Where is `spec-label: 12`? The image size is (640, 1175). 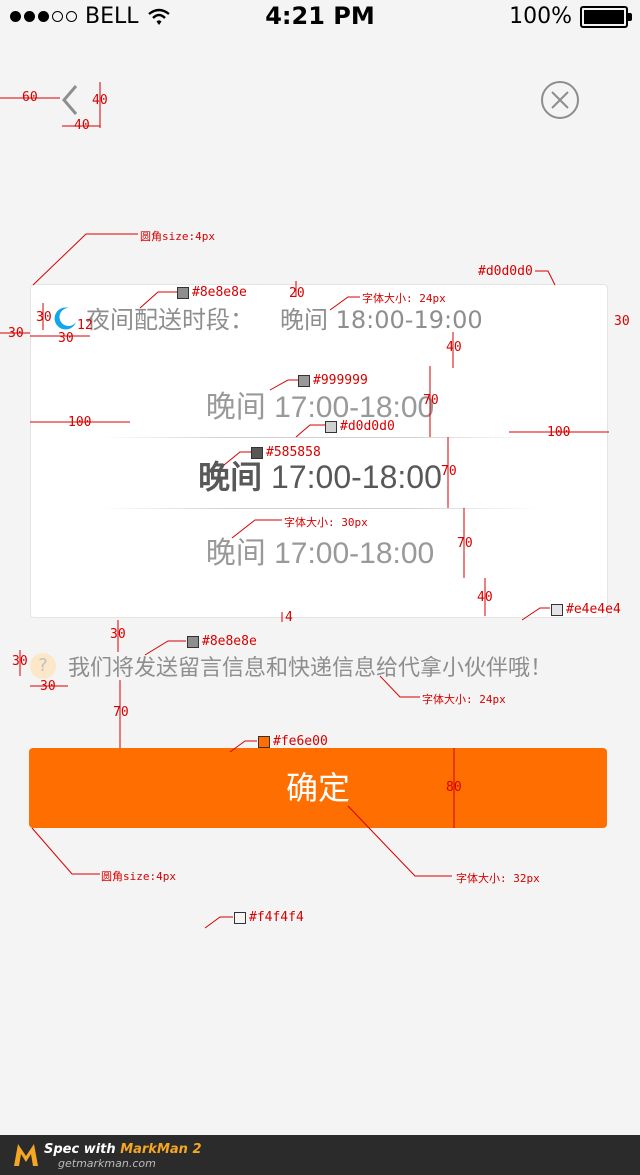 spec-label: 12 is located at coordinates (85, 325).